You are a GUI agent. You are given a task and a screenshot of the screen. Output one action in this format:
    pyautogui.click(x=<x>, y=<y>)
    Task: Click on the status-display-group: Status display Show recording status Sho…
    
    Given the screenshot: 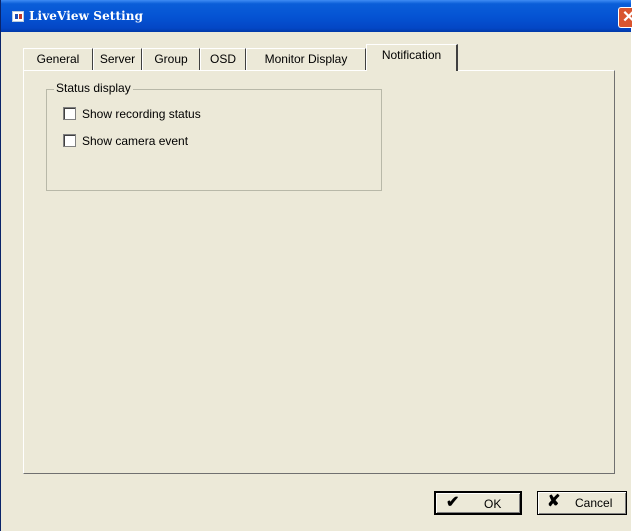 What is the action you would take?
    pyautogui.click(x=214, y=136)
    